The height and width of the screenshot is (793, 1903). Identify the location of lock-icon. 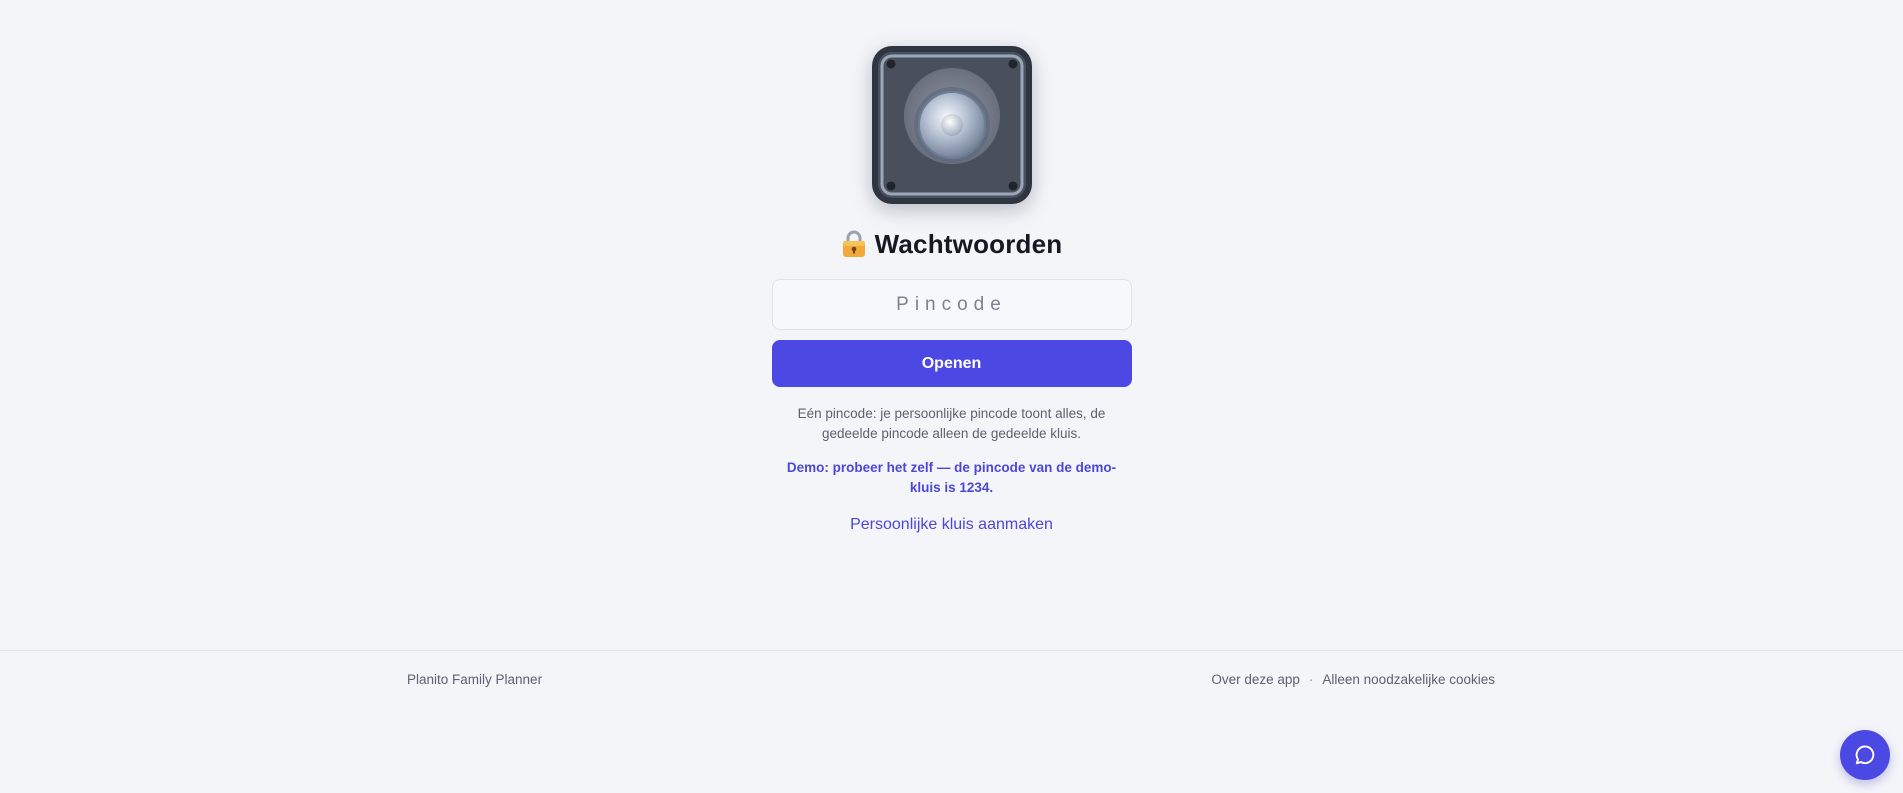
(853, 243).